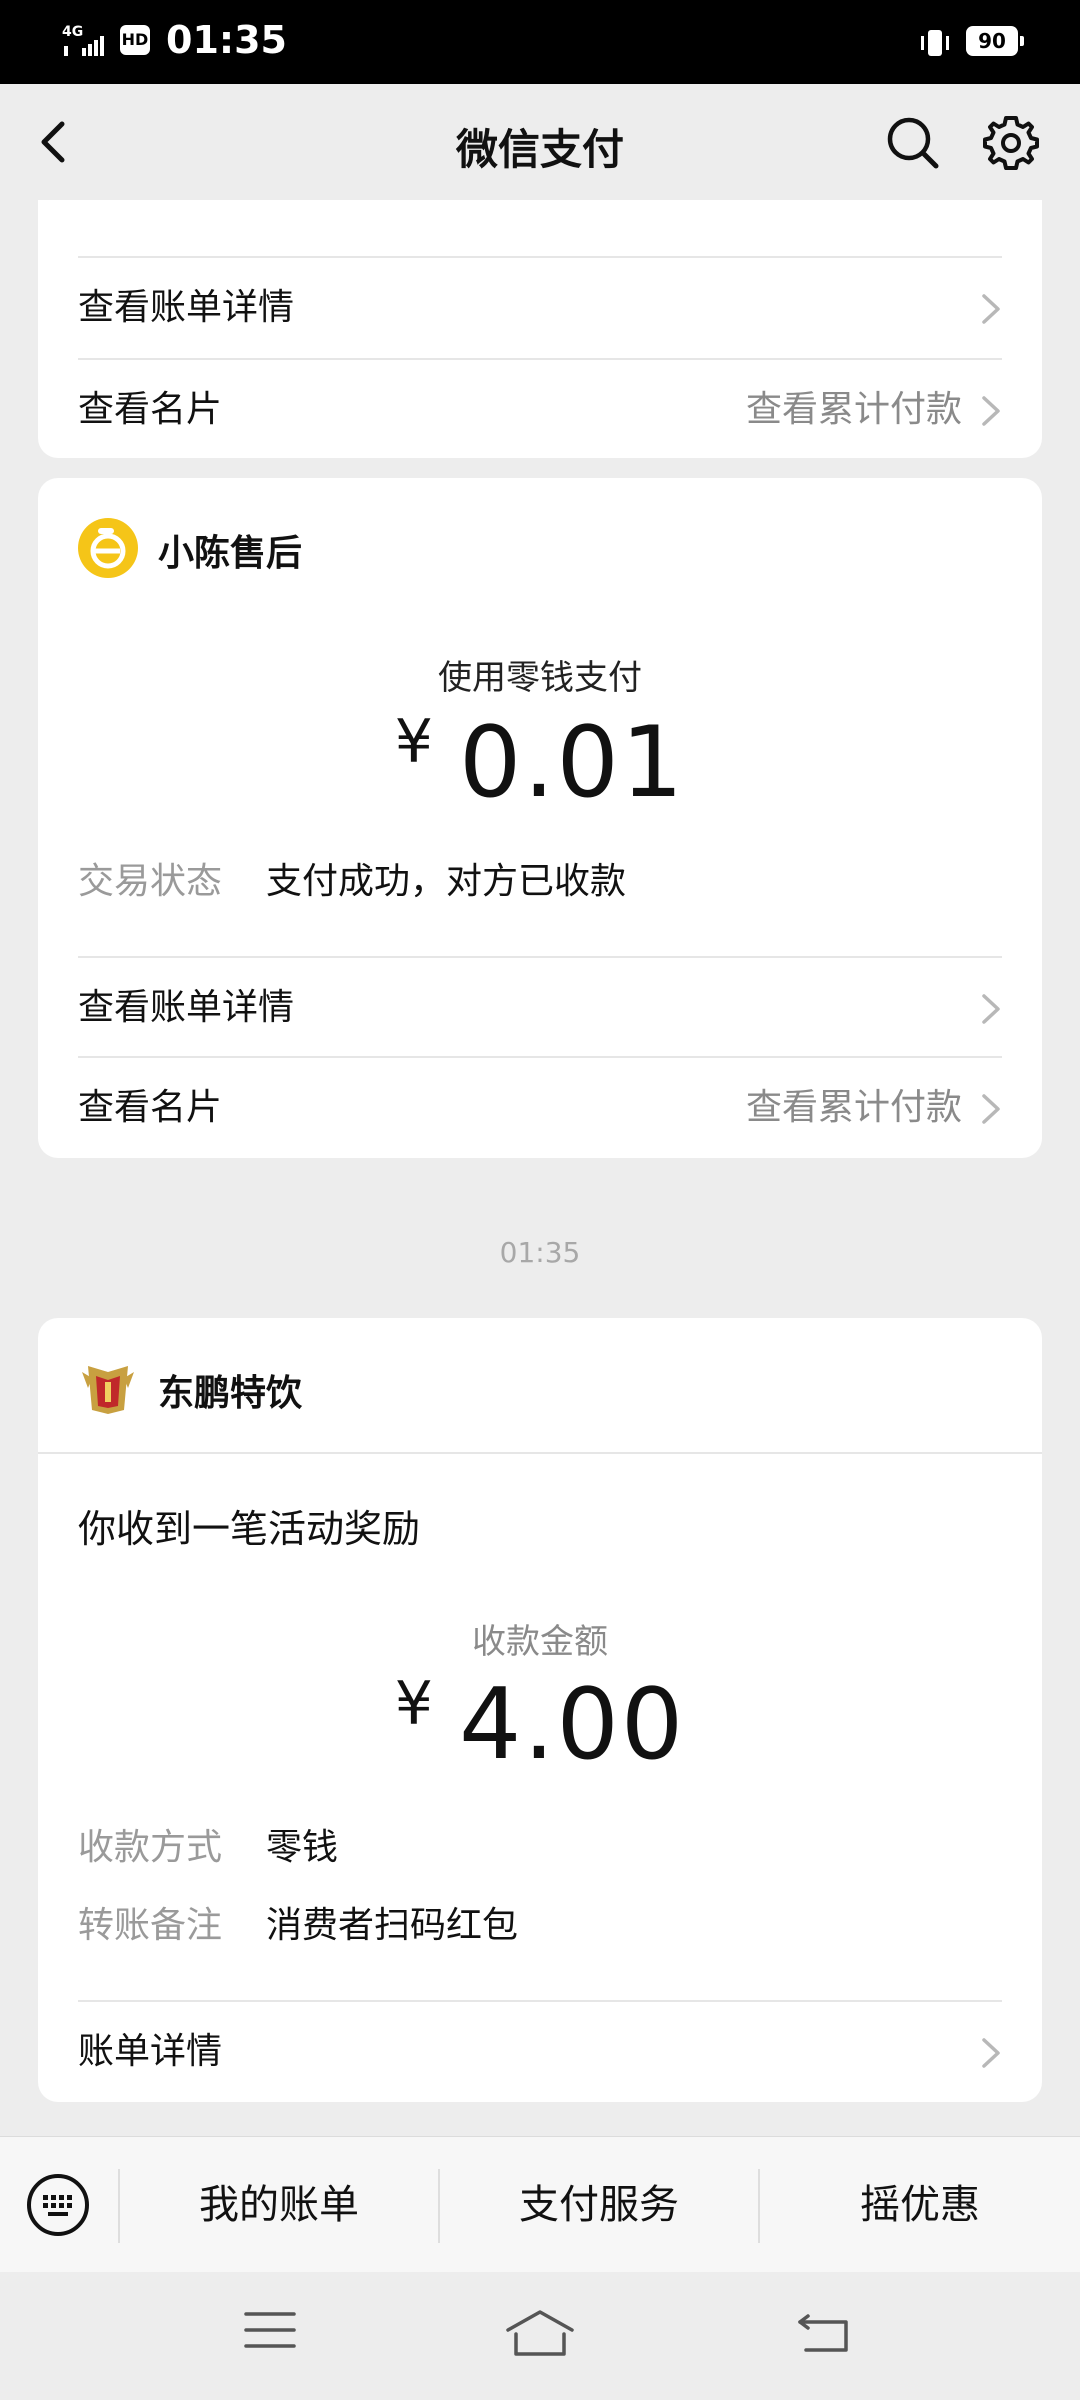  Describe the element at coordinates (150, 881) in the screenshot. I see `status-label: 交易状态` at that location.